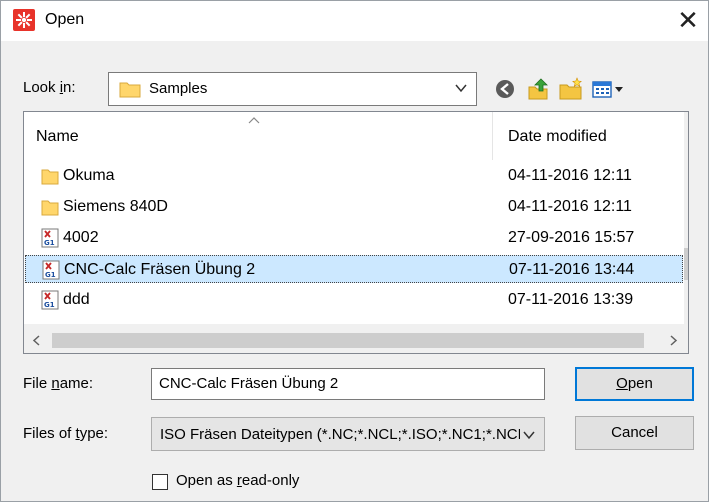 This screenshot has width=709, height=502. What do you see at coordinates (634, 384) in the screenshot?
I see `open-button: Open` at bounding box center [634, 384].